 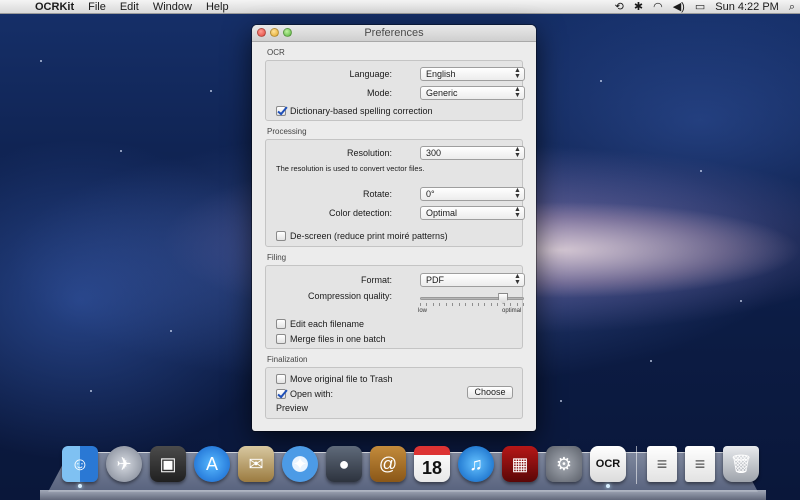 I want to click on compression-quality-label: Compression quality:, so click(x=349, y=296).